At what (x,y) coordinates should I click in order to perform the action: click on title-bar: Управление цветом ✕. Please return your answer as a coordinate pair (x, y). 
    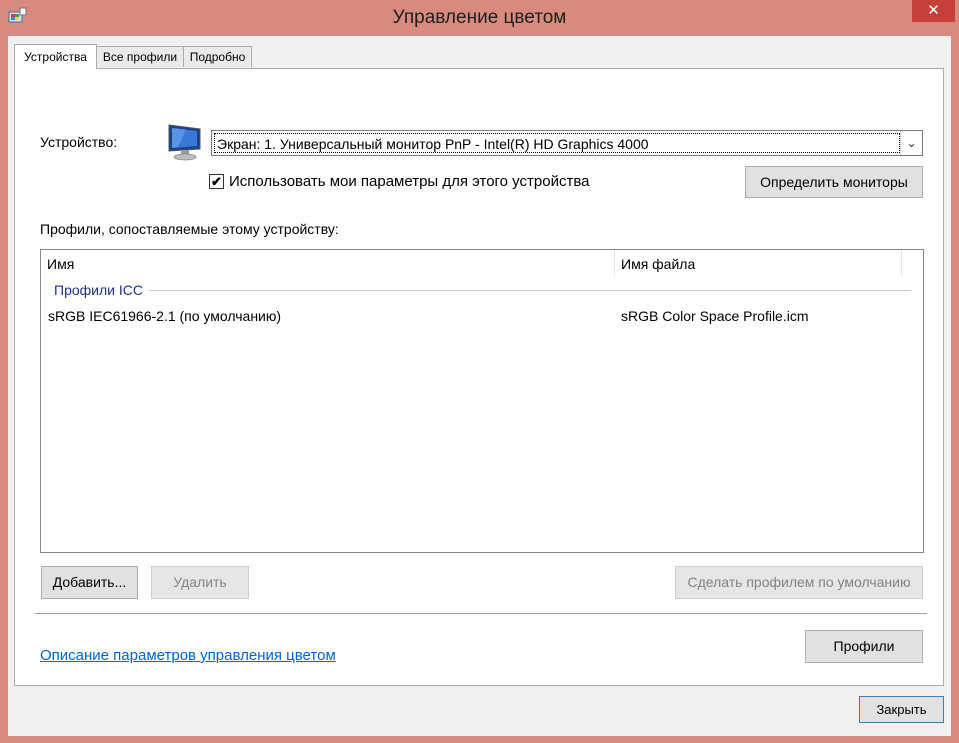
    Looking at the image, I should click on (479, 18).